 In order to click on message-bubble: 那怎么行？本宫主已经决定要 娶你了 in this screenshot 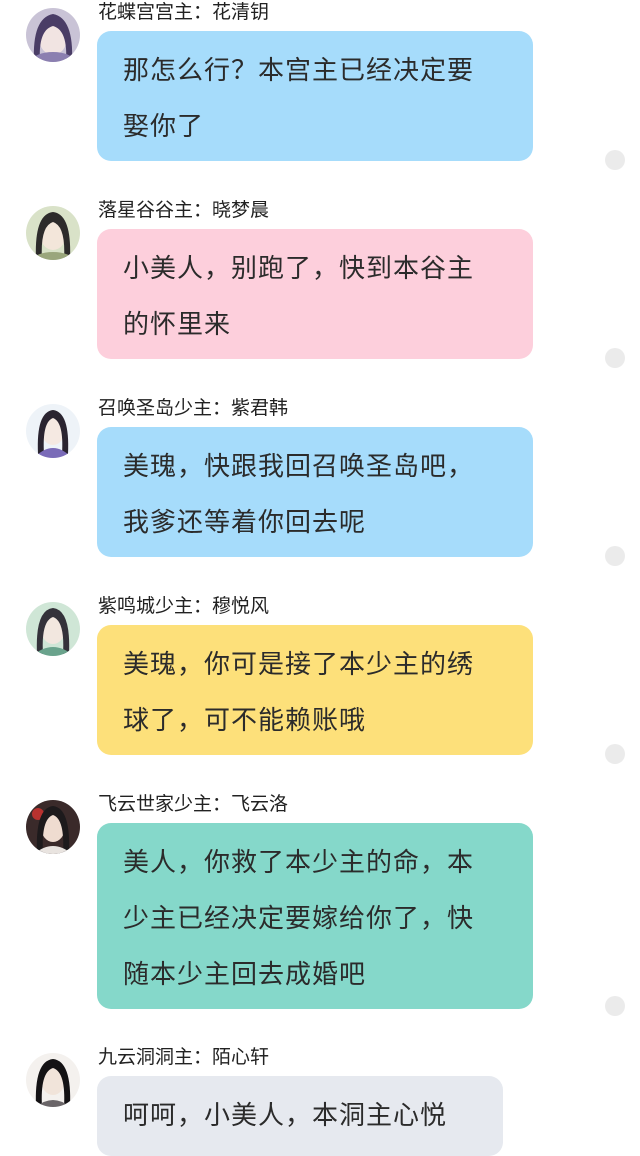, I will do `click(315, 96)`.